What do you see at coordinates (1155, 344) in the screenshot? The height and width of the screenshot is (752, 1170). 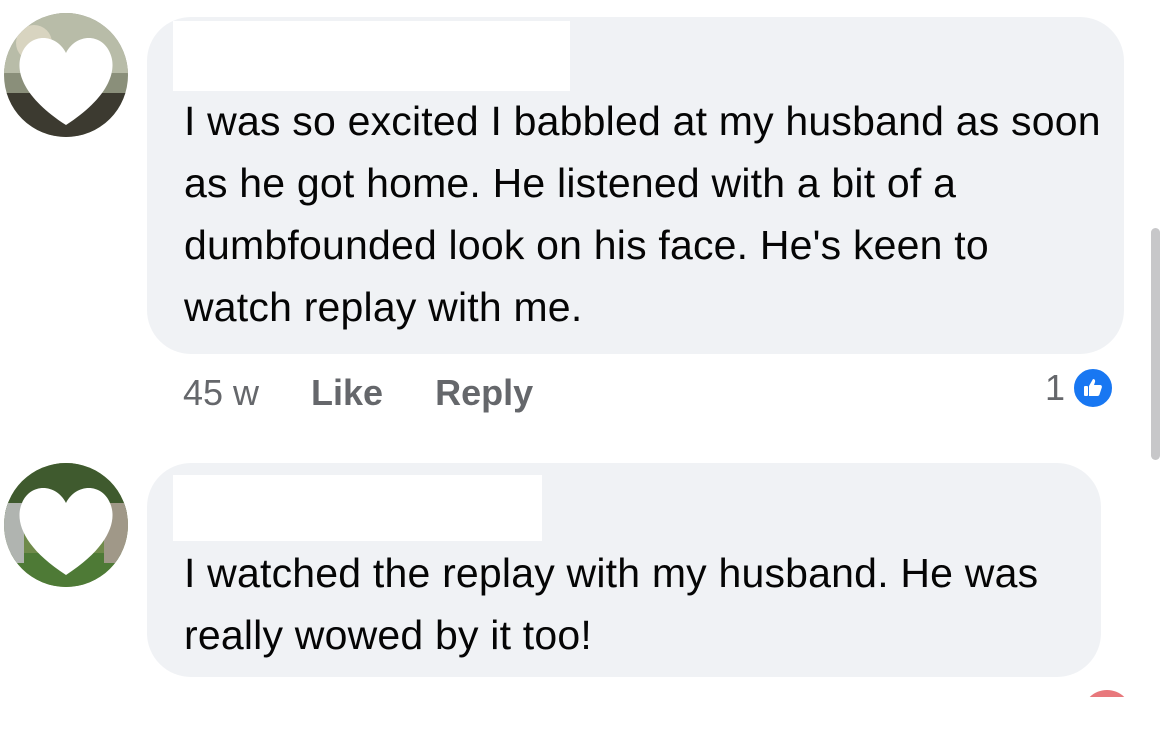 I see `scrollbar` at bounding box center [1155, 344].